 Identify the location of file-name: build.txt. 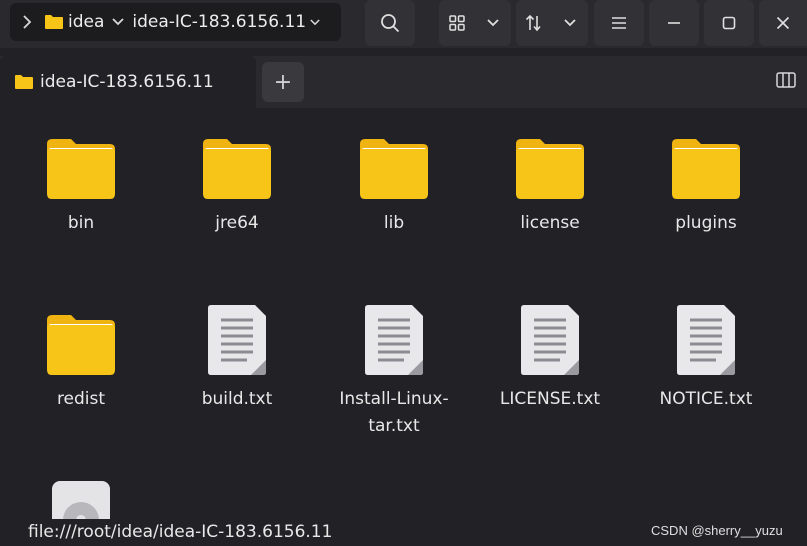
(237, 399).